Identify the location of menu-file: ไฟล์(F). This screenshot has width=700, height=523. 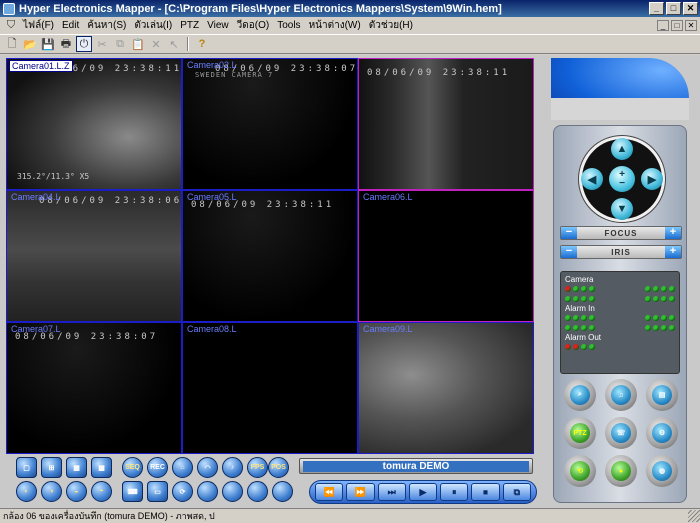
(38, 25).